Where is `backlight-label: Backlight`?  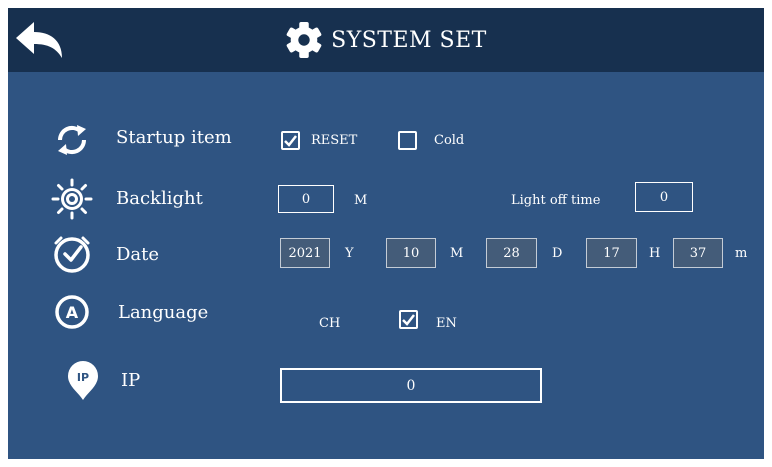
backlight-label: Backlight is located at coordinates (159, 198).